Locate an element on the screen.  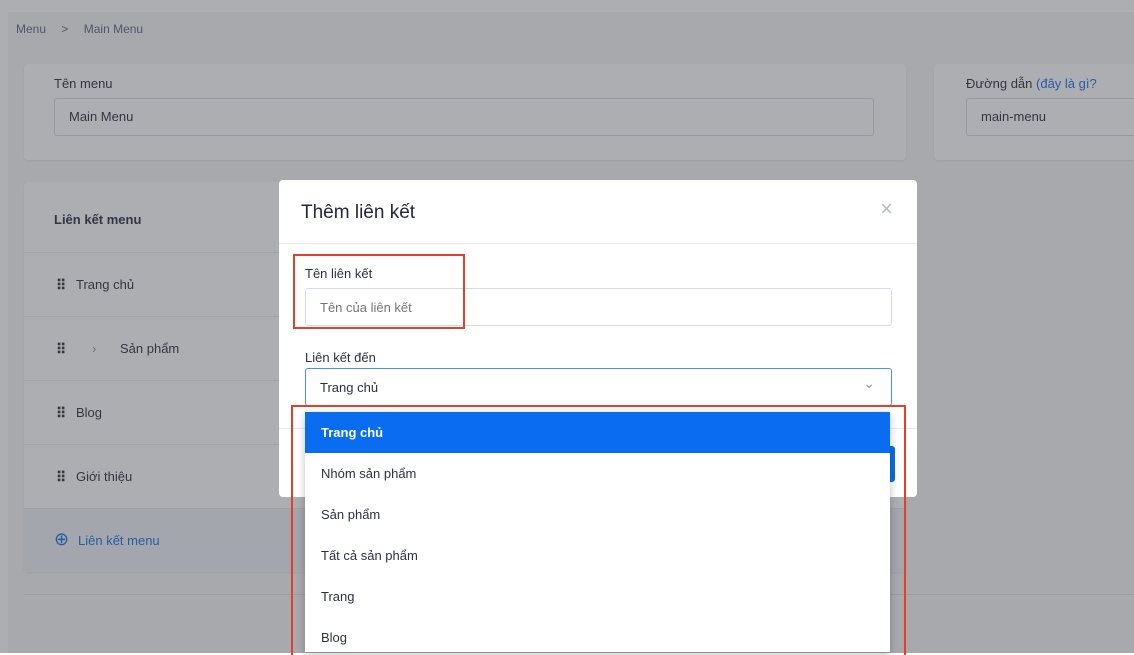
modal-divider is located at coordinates (598, 243).